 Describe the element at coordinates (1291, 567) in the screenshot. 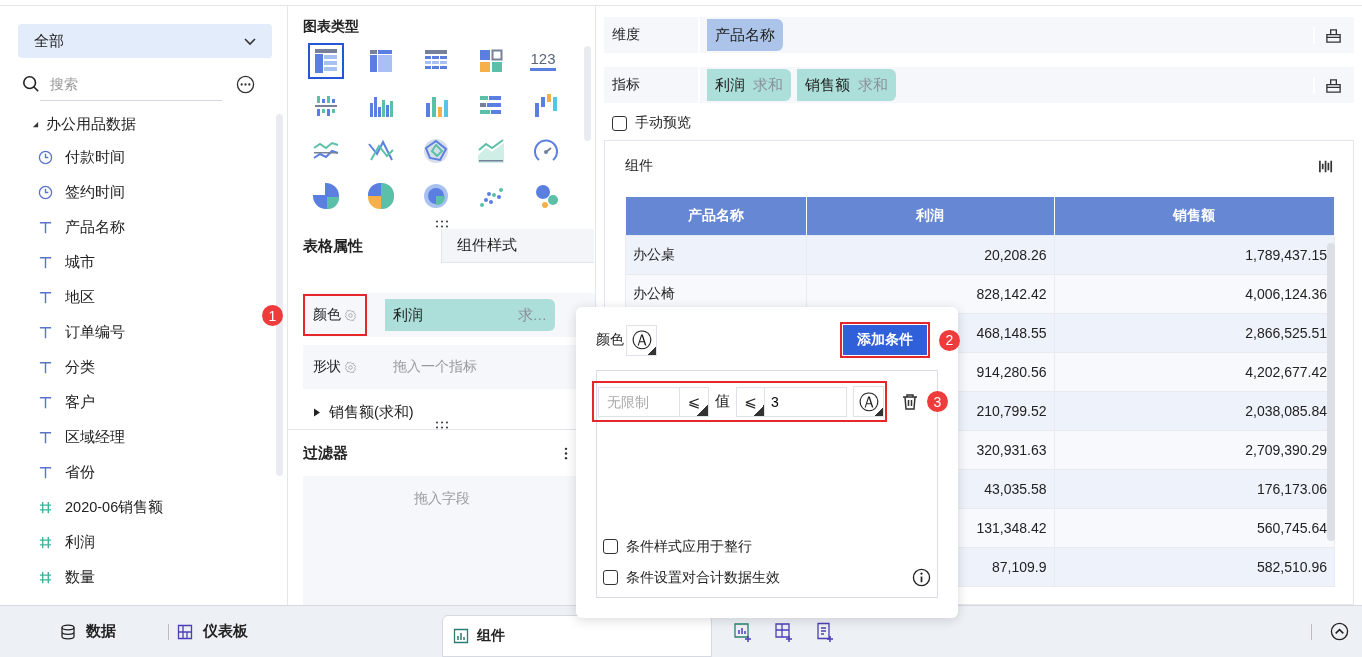

I see `table-cell: 582,510.96` at that location.